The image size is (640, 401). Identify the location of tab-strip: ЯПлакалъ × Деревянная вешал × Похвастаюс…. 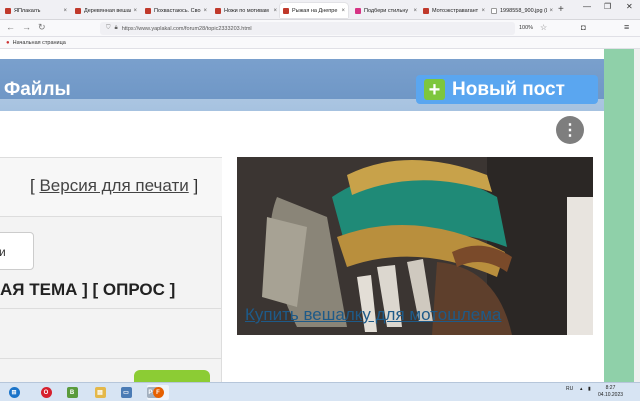
(320, 10).